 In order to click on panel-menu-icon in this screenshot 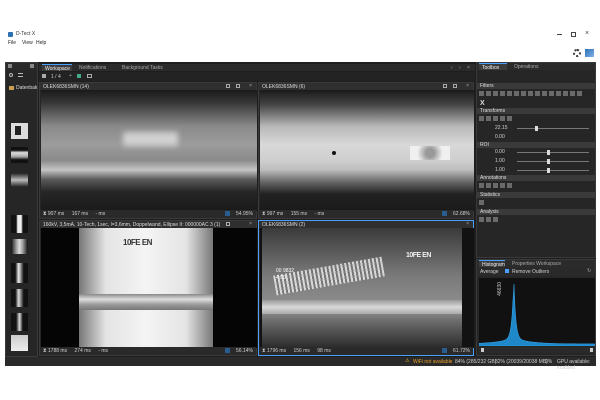, I will do `click(10, 66)`.